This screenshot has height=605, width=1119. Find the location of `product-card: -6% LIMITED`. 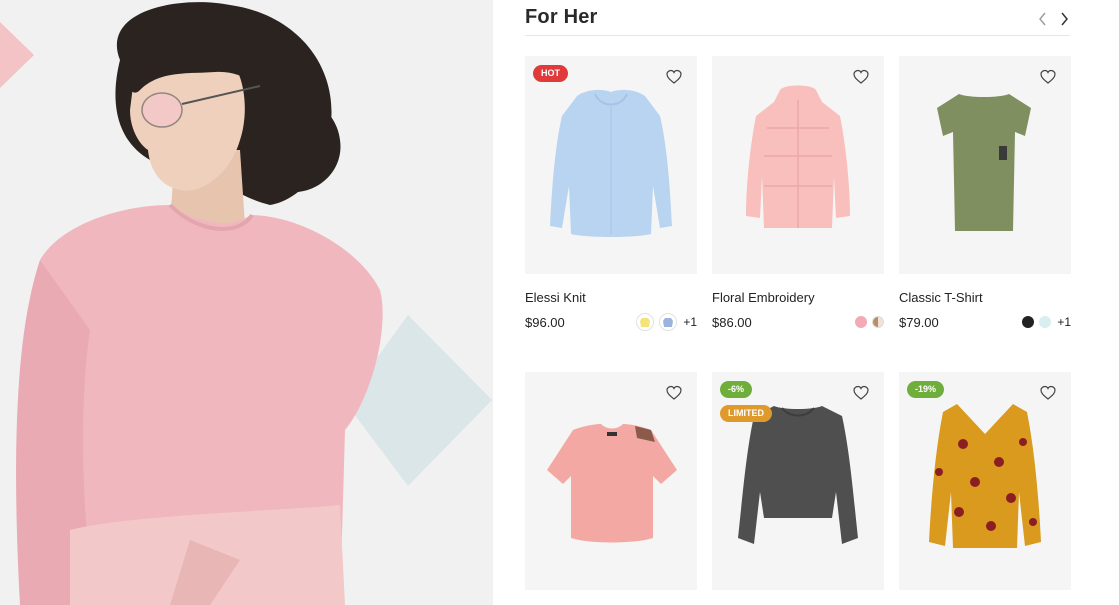

product-card: -6% LIMITED is located at coordinates (798, 481).